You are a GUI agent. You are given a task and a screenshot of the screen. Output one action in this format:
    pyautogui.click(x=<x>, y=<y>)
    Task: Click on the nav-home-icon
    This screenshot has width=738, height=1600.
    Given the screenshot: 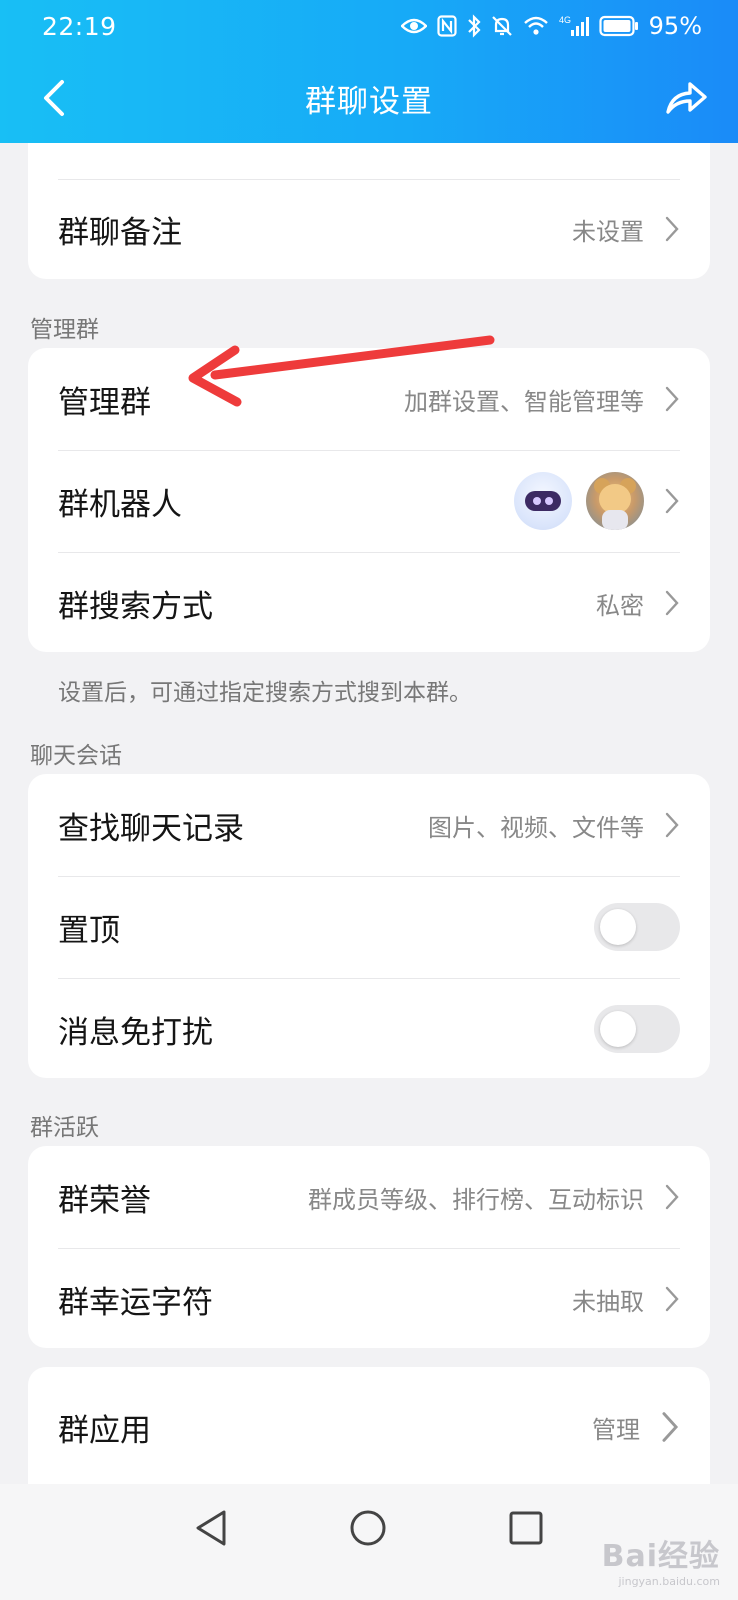 What is the action you would take?
    pyautogui.click(x=368, y=1528)
    